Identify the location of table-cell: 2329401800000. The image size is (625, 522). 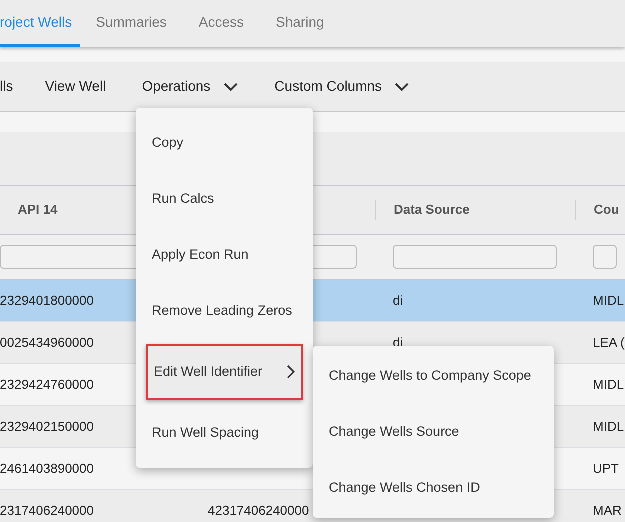
(47, 300).